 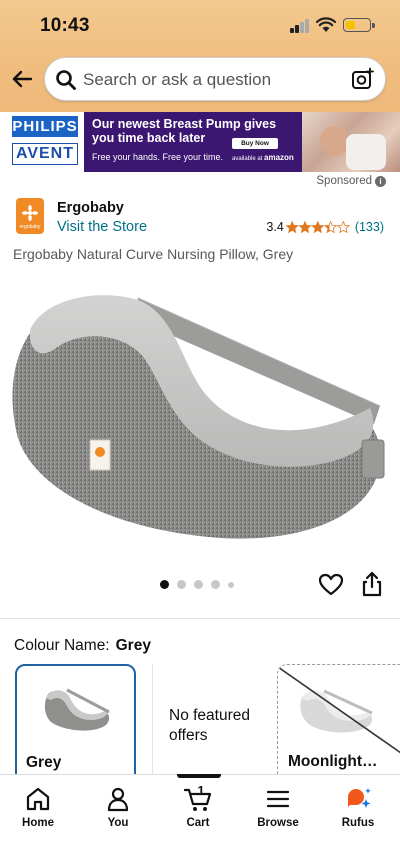 I want to click on status-time: 10:43, so click(x=65, y=25).